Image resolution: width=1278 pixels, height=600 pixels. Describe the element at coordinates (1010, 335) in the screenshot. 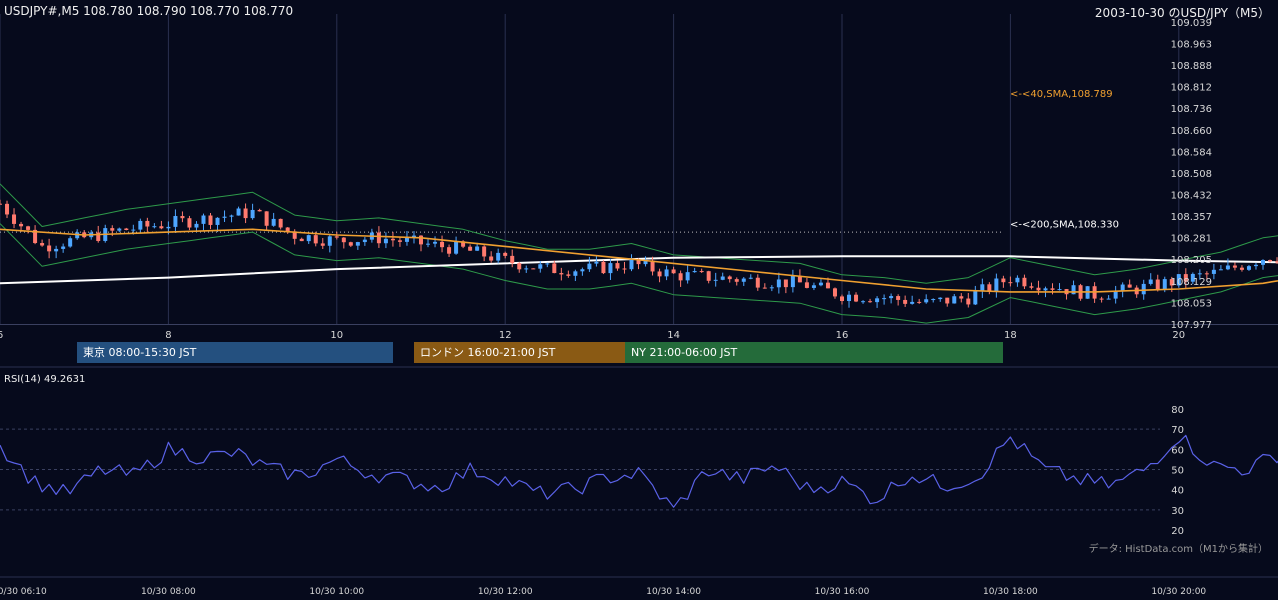

I see `hour-tick-label: 18` at that location.